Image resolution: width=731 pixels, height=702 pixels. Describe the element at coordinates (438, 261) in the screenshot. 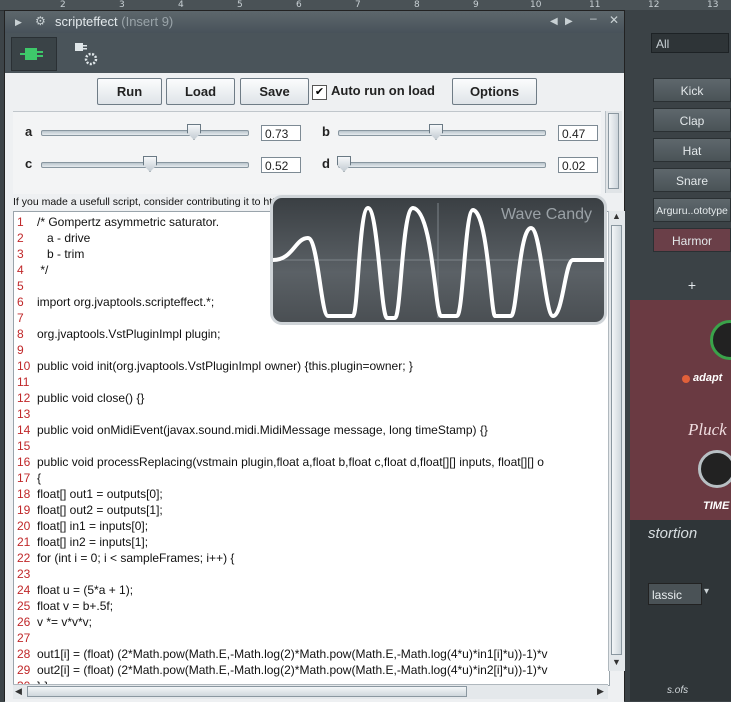

I see `oscilloscope-waveform` at that location.